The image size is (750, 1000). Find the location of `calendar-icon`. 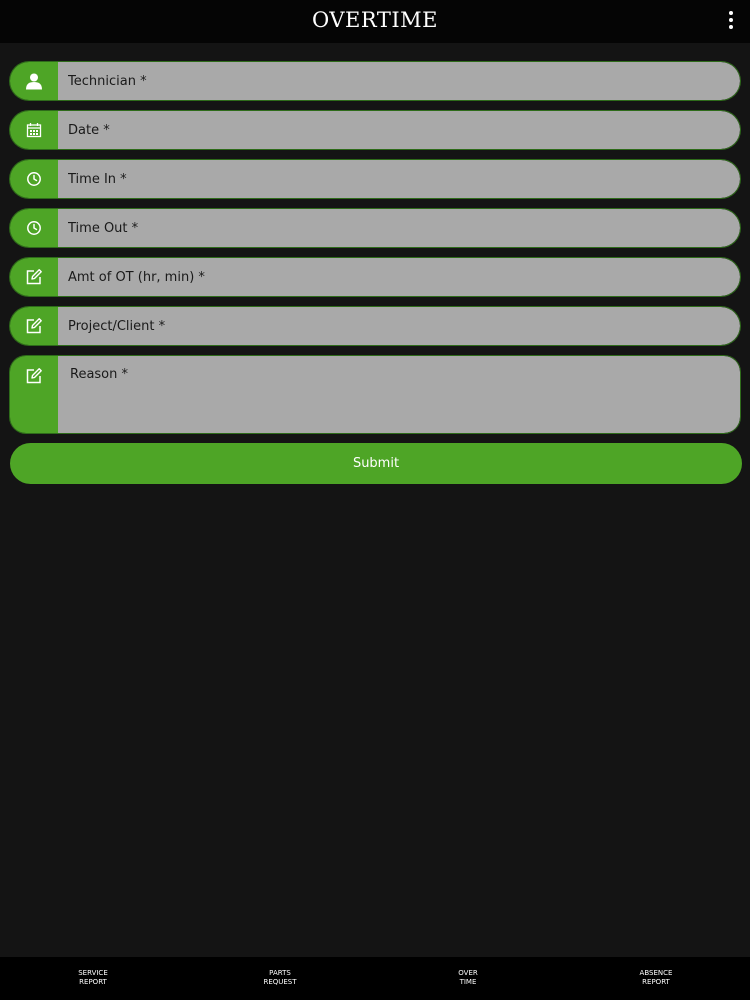

calendar-icon is located at coordinates (34, 130).